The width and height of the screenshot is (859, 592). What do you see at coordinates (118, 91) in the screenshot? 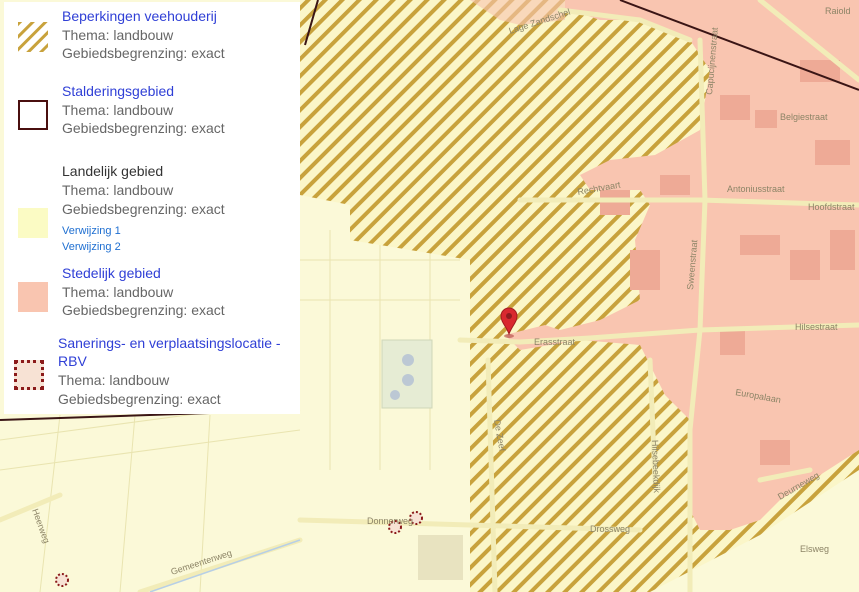
I see `legend-title: Stalderingsgebied` at bounding box center [118, 91].